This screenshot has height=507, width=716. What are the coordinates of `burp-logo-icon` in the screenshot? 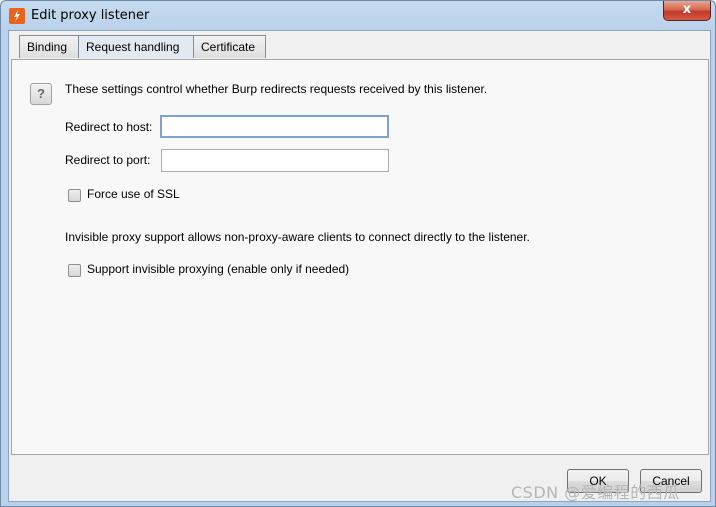 It's located at (17, 16).